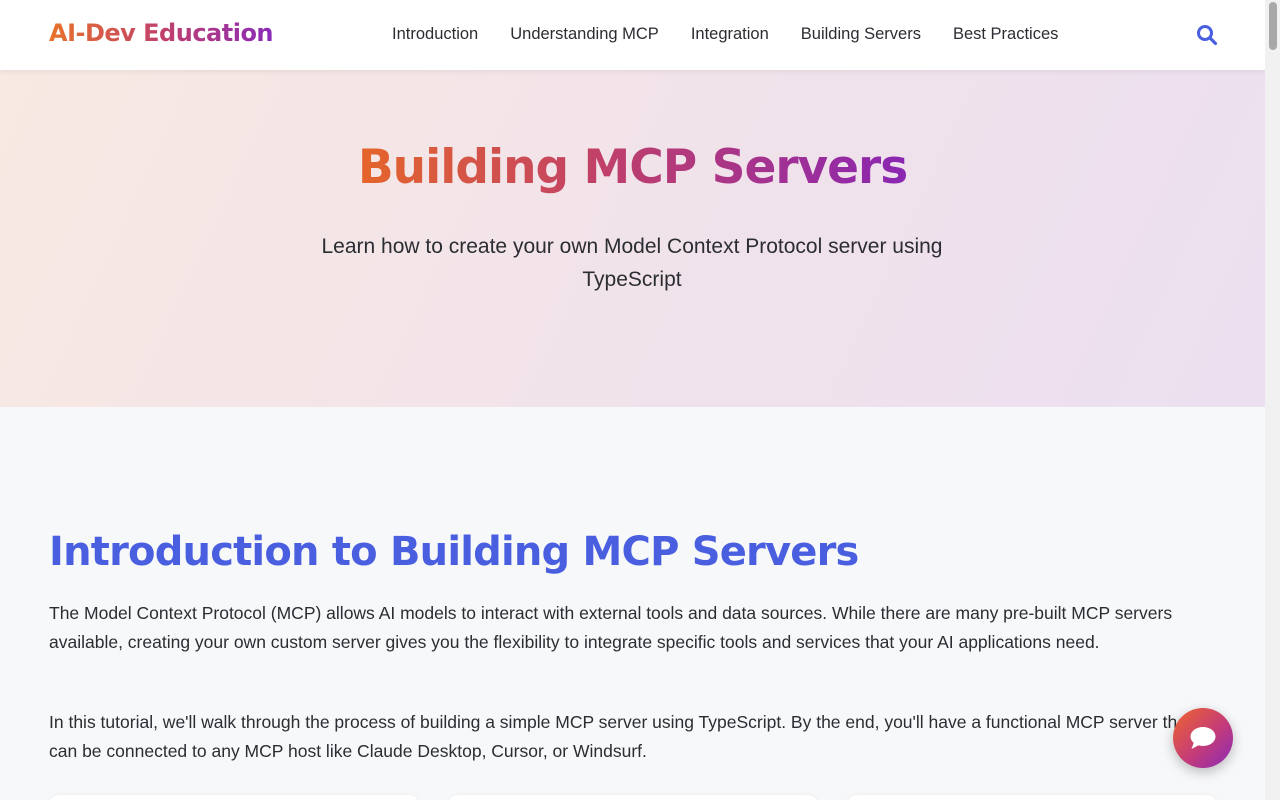  What do you see at coordinates (161, 33) in the screenshot?
I see `site-logo: AI-Dev Education` at bounding box center [161, 33].